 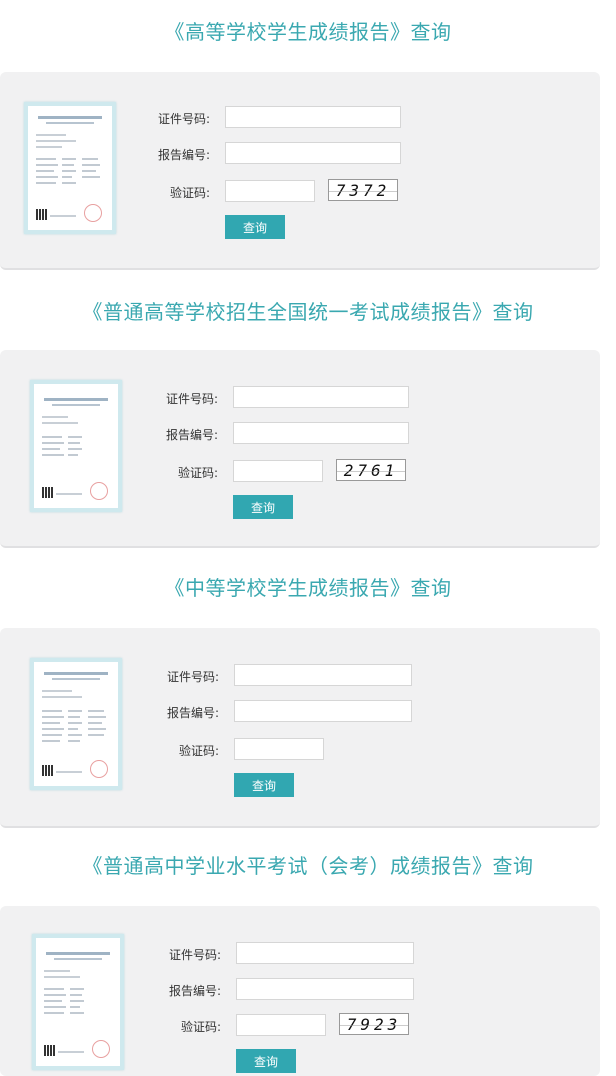 I want to click on captcha-text: 2761, so click(x=371, y=470).